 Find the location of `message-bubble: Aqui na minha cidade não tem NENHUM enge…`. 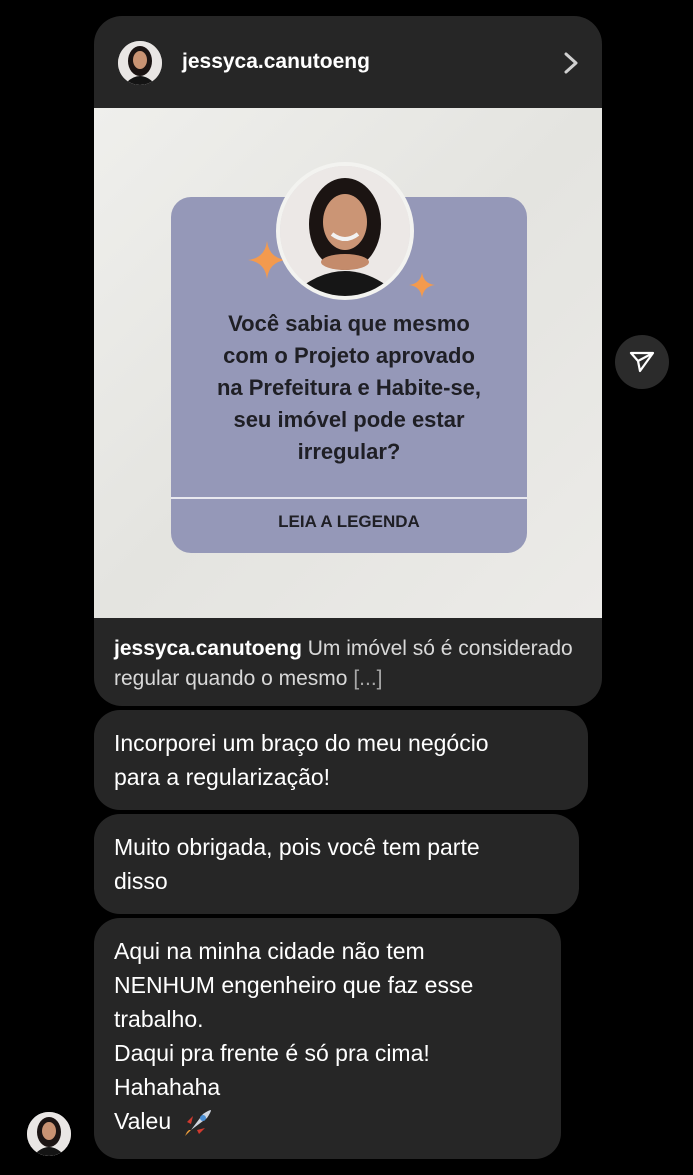

message-bubble: Aqui na minha cidade não tem NENHUM enge… is located at coordinates (327, 1038).